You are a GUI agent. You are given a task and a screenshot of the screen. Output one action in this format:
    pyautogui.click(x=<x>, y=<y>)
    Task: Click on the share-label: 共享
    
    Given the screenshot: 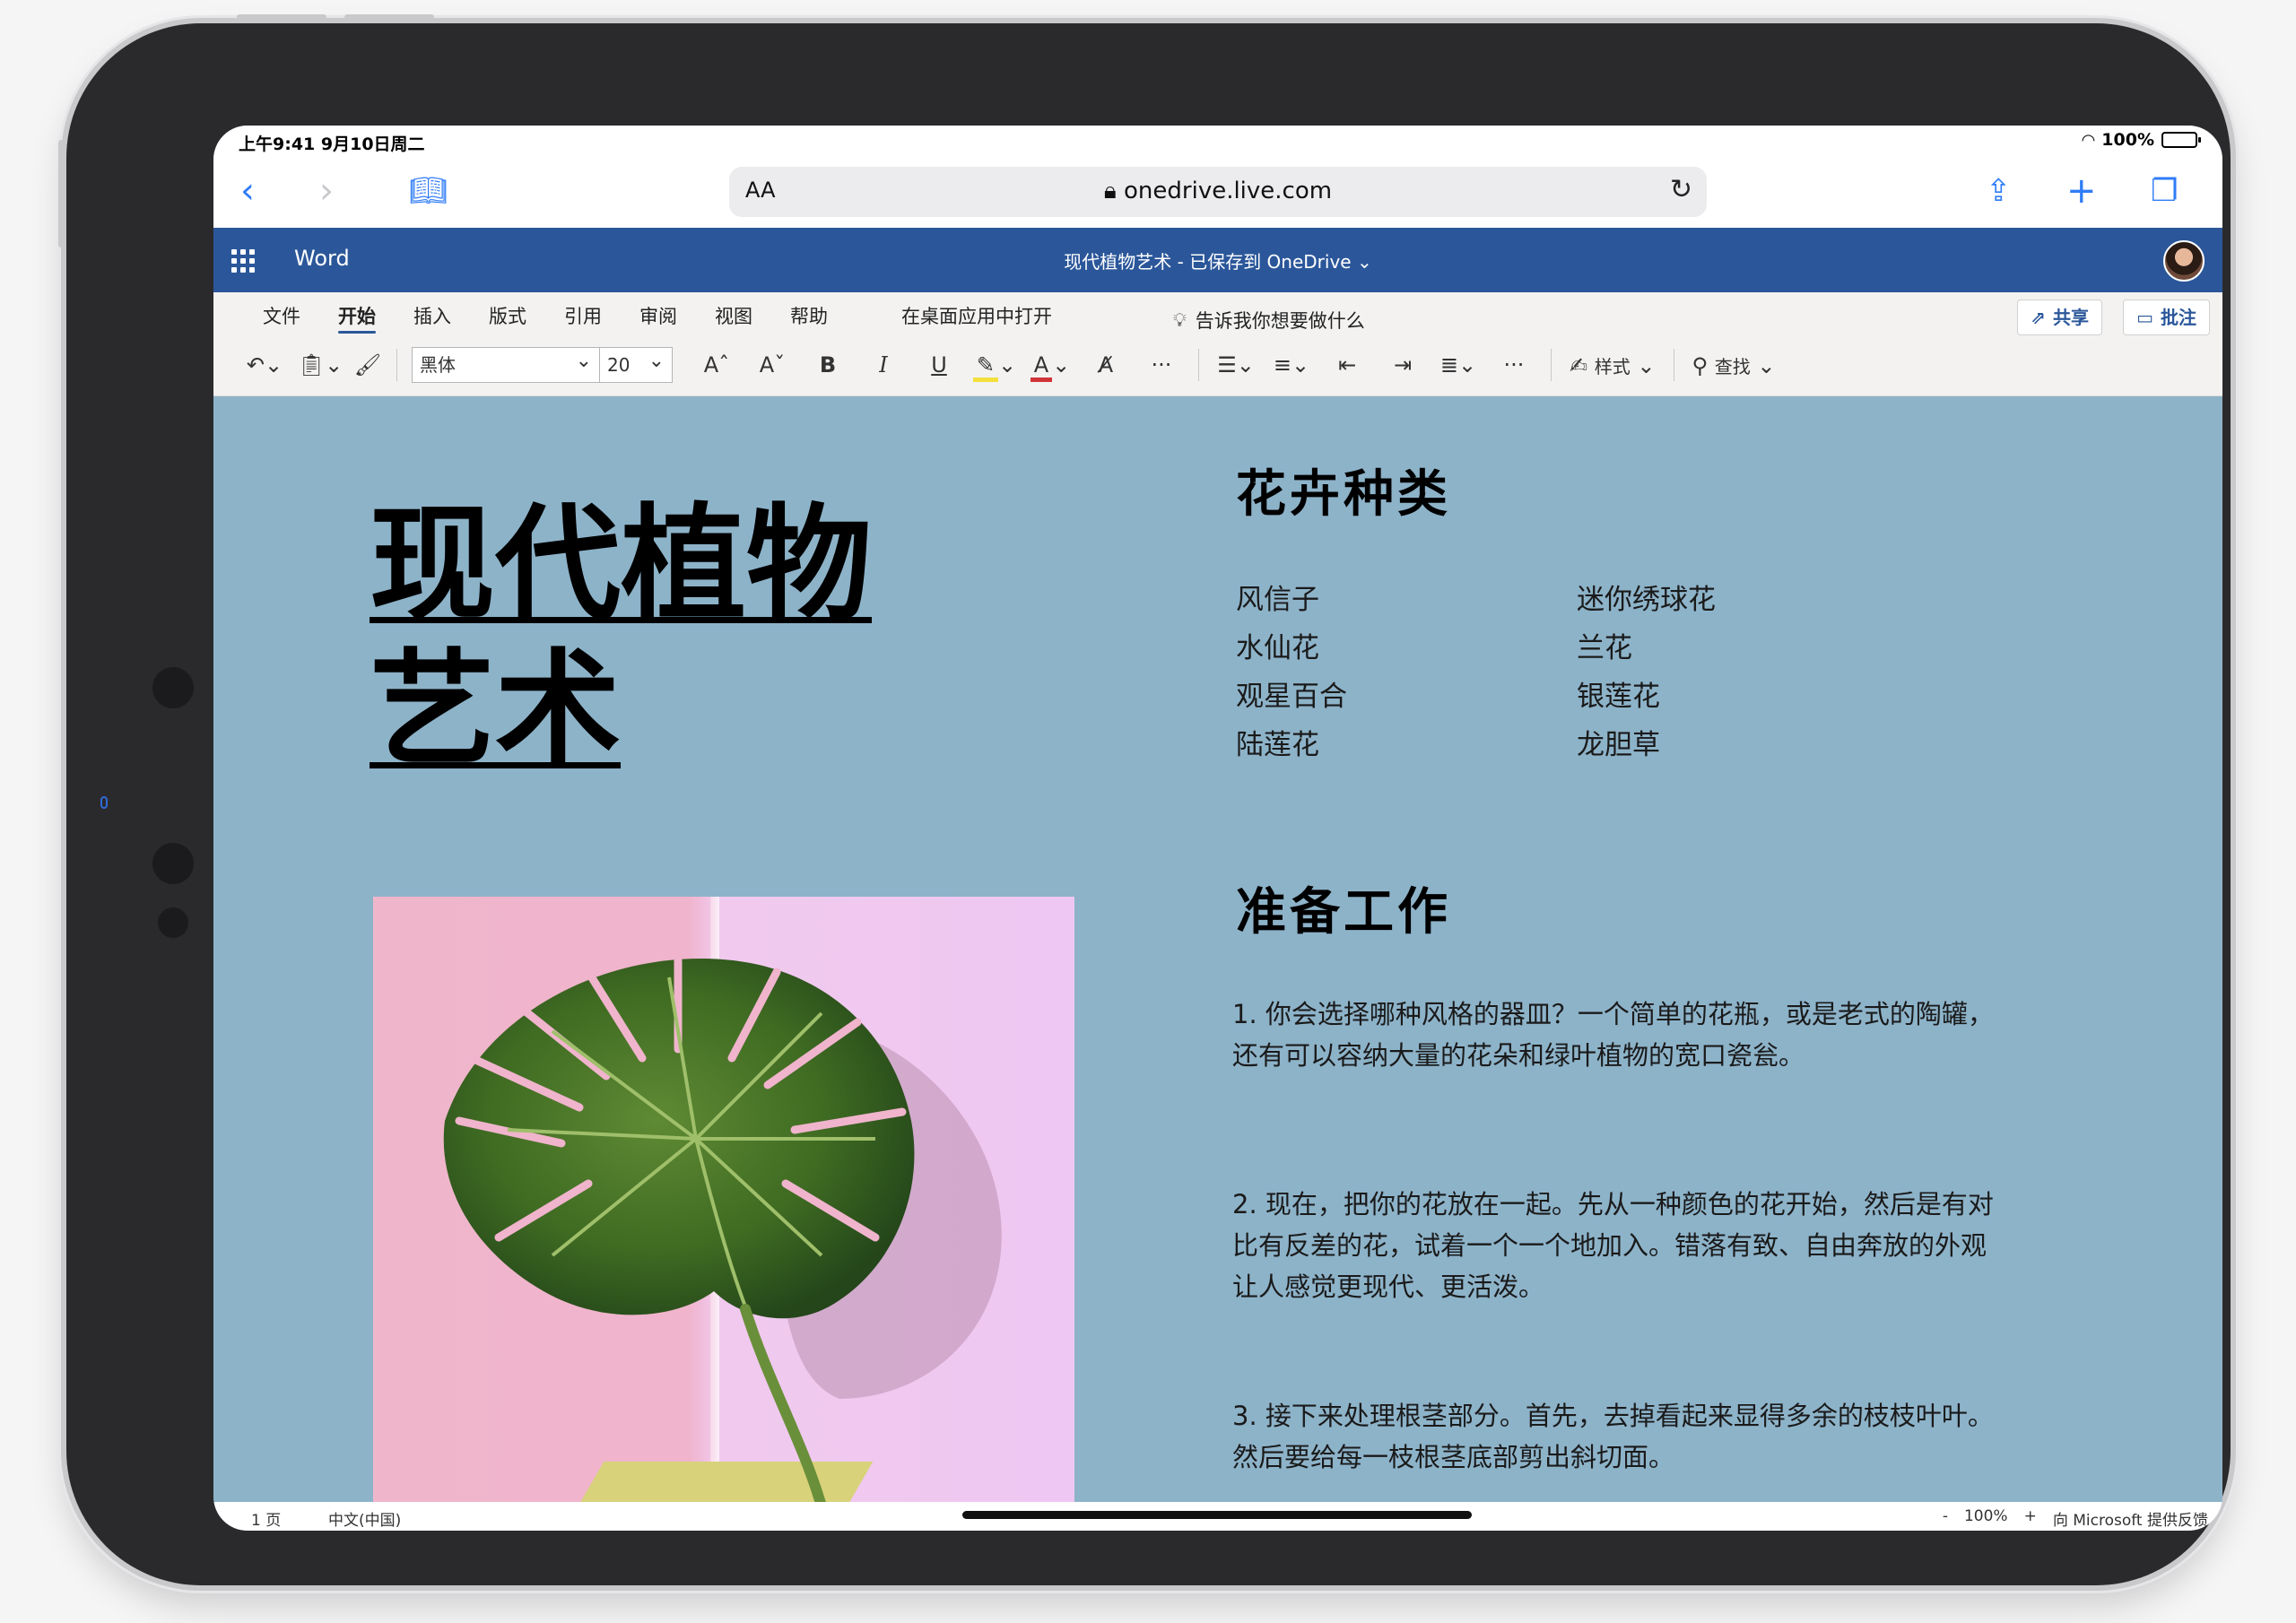 What is the action you would take?
    pyautogui.click(x=2071, y=317)
    